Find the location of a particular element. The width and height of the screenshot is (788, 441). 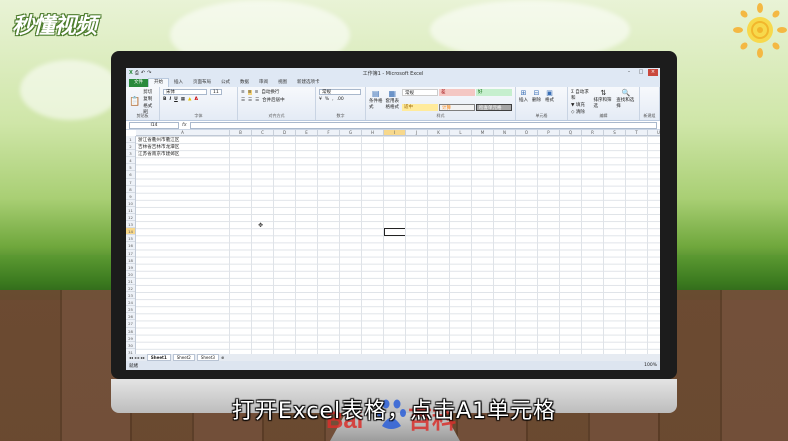

insert-cells-button: 插入 is located at coordinates (523, 100).